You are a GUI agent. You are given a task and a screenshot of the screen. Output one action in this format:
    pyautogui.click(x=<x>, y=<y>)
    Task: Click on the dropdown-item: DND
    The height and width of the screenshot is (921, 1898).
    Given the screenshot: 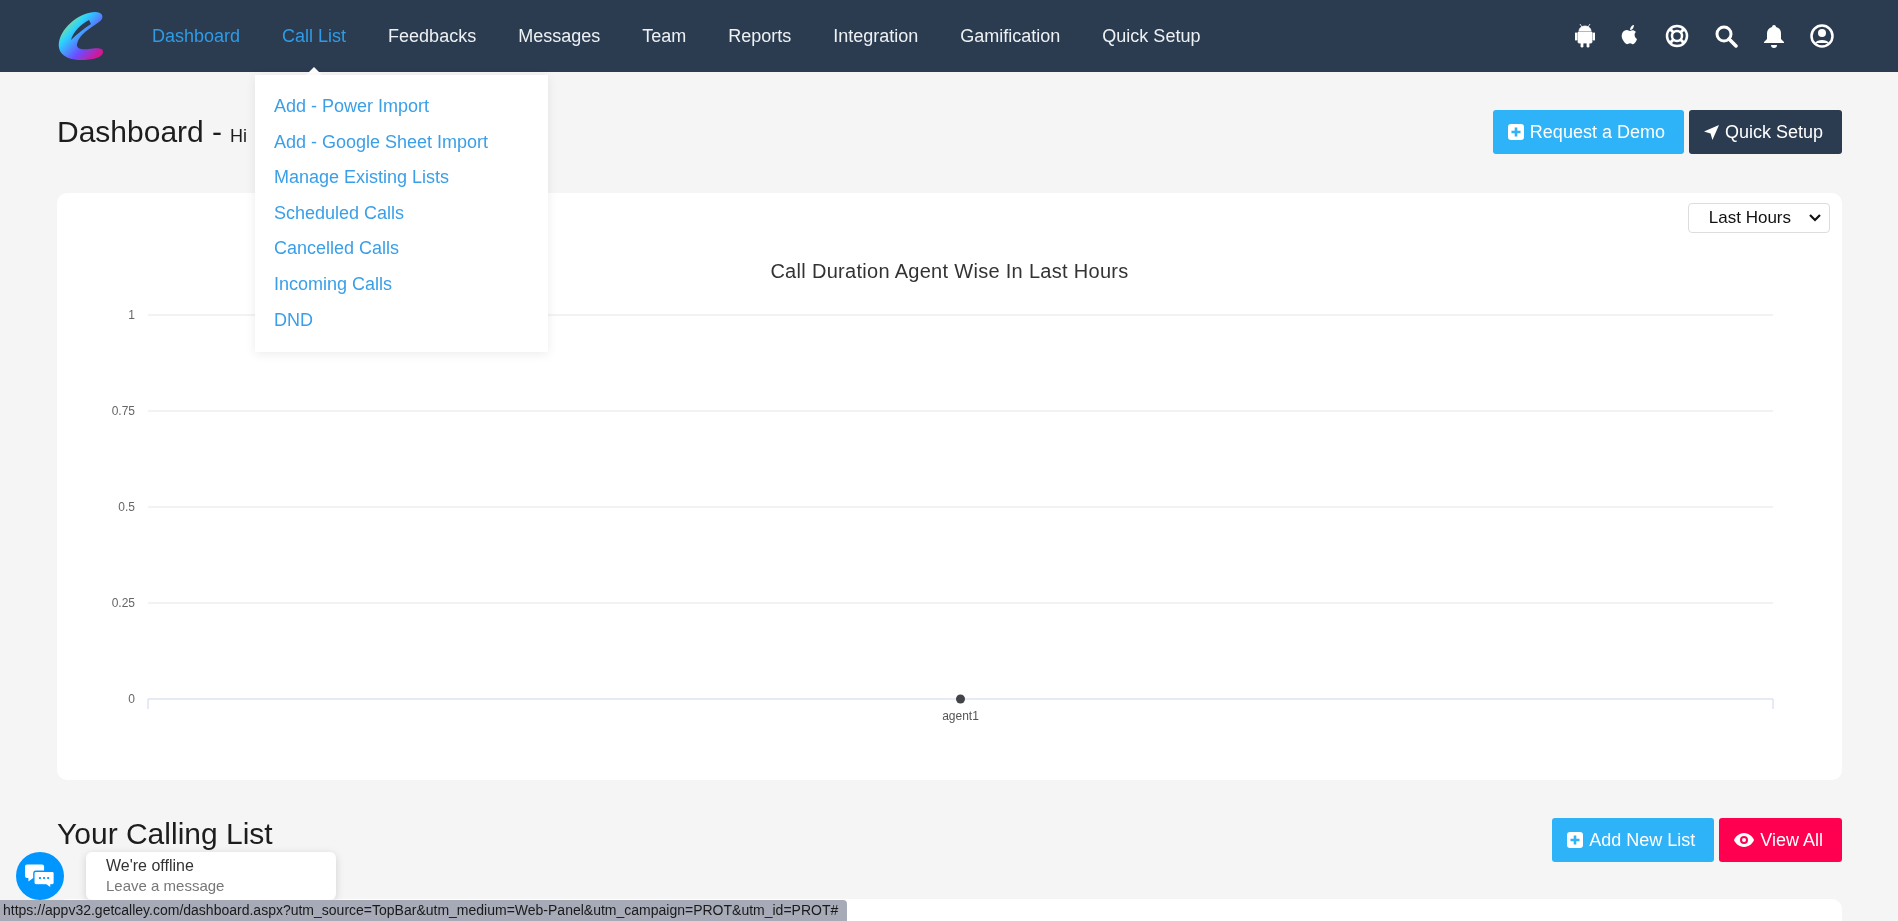 What is the action you would take?
    pyautogui.click(x=284, y=320)
    